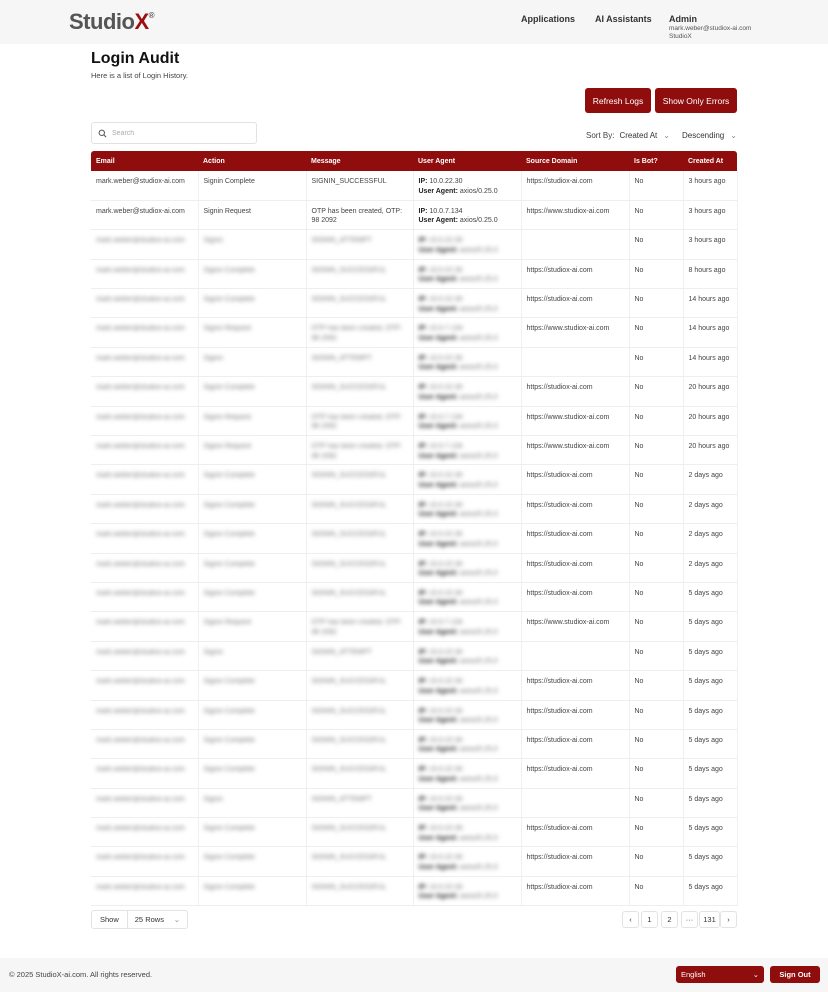  What do you see at coordinates (644, 135) in the screenshot?
I see `sort-field-select: Created At ⌄` at bounding box center [644, 135].